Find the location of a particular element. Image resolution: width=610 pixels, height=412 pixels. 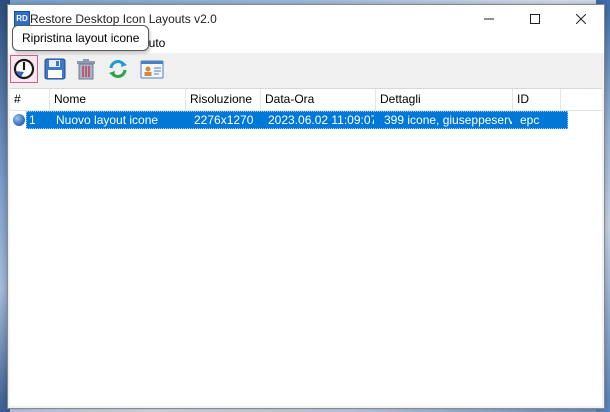

minimize-icon is located at coordinates (489, 19).